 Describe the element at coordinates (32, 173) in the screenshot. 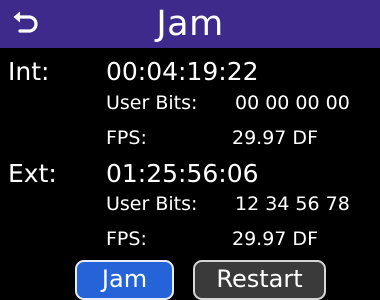

I see `ext-label: Ext:` at that location.